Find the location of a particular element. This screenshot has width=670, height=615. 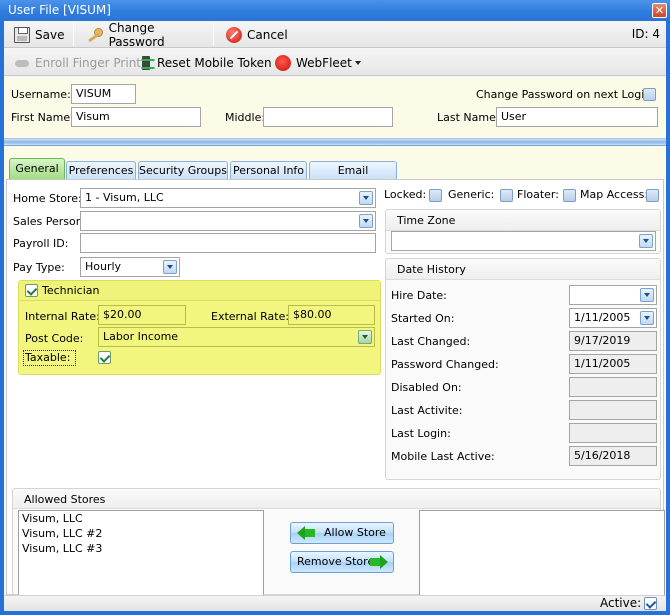

active-label: Active: is located at coordinates (621, 603).